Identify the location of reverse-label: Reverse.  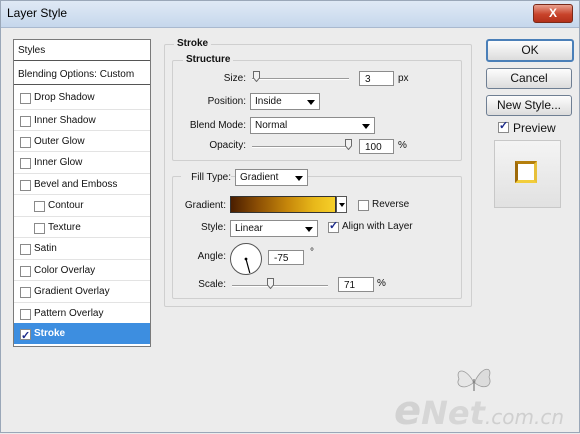
(391, 204).